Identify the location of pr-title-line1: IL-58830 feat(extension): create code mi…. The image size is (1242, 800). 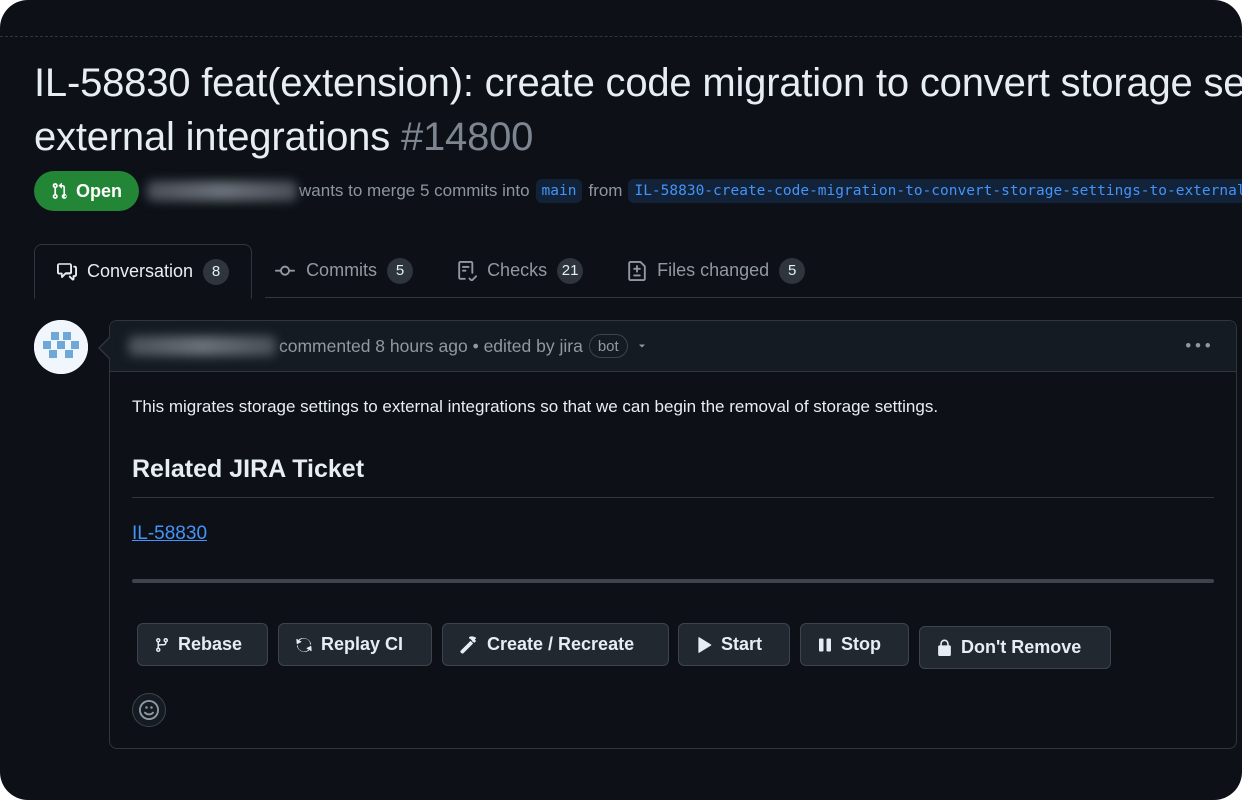
(638, 83).